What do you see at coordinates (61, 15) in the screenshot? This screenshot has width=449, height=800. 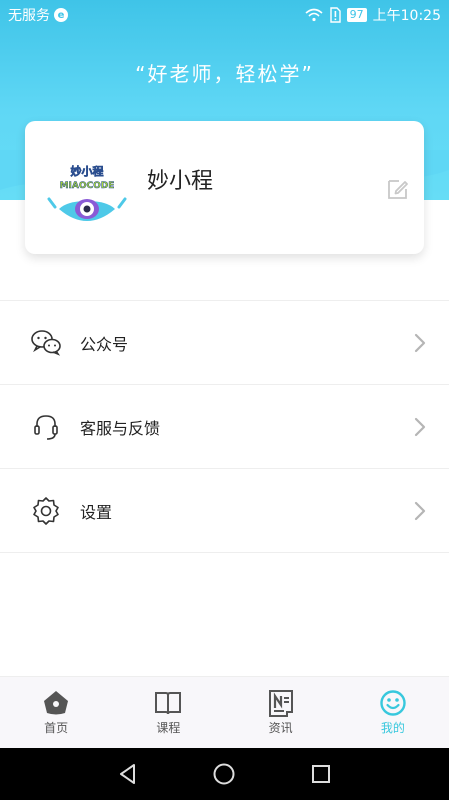 I see `e-icon: e` at bounding box center [61, 15].